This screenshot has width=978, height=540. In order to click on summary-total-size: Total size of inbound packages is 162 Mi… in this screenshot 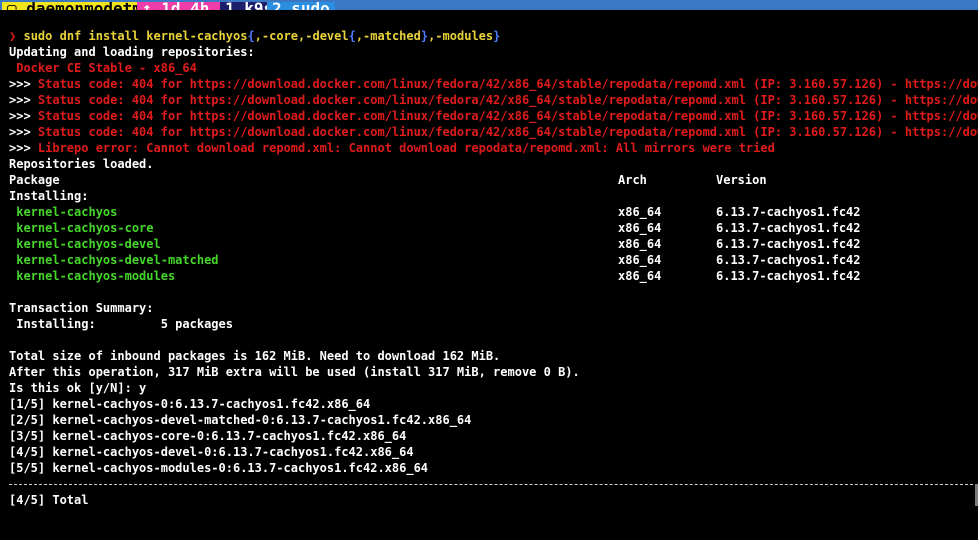, I will do `click(255, 356)`.